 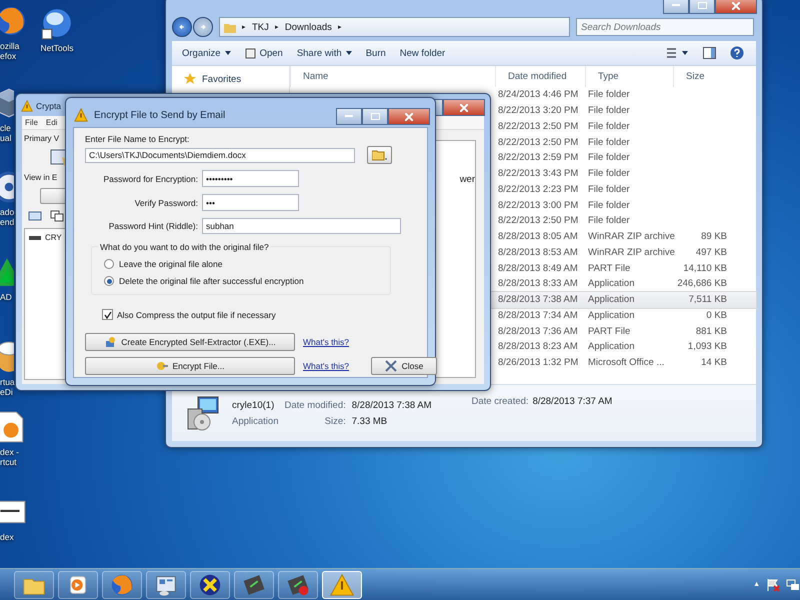 I want to click on type-cell-text: WinRAR ZIP archive, so click(x=630, y=252).